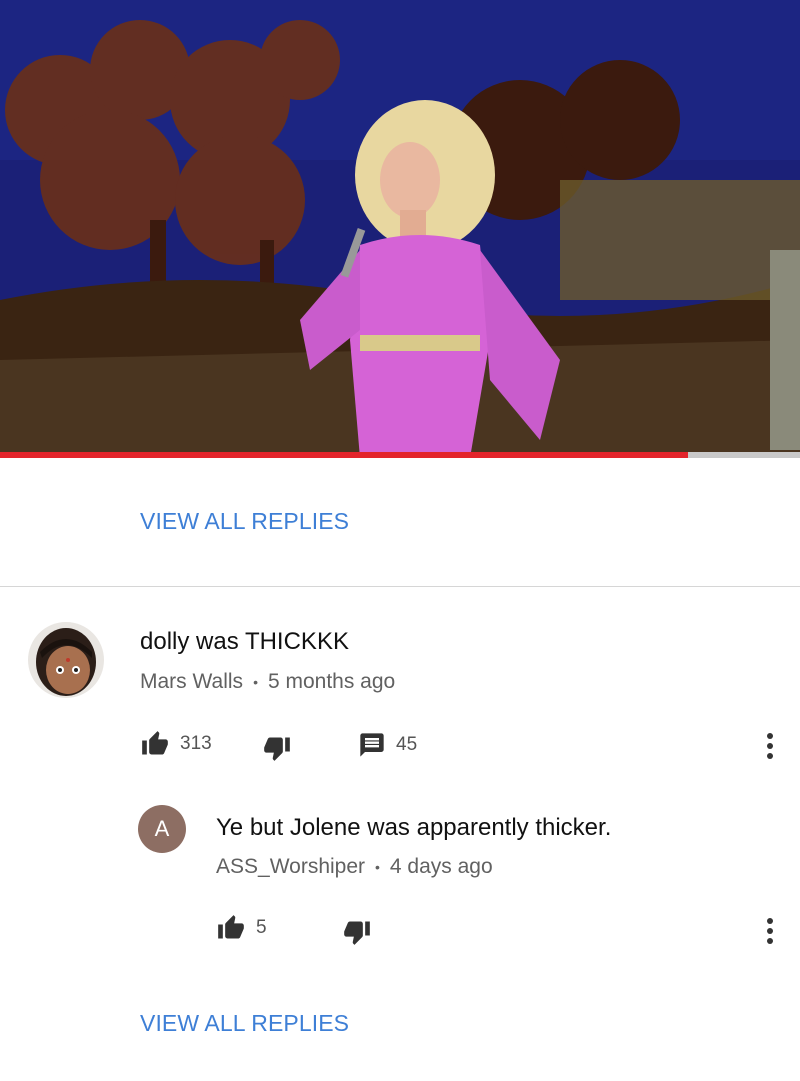  I want to click on reply-like-button: 5, so click(241, 928).